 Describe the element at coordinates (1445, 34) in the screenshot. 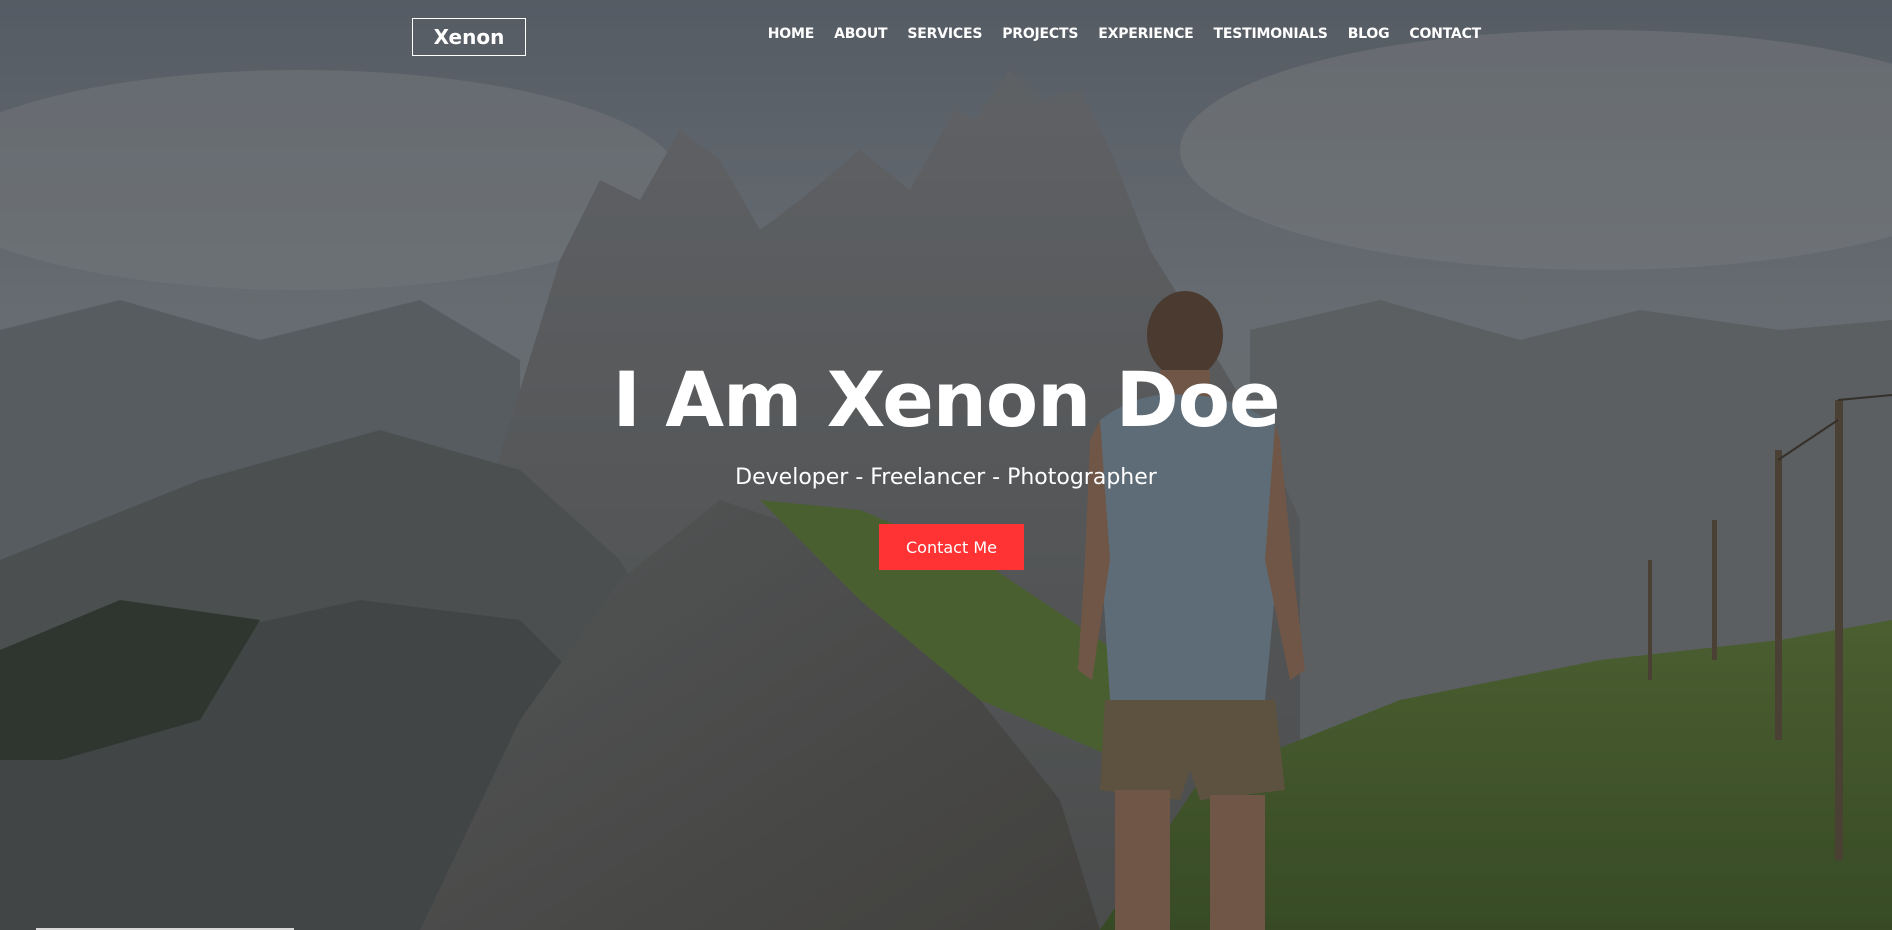

I see `nav-item-contact: CONTACT` at that location.